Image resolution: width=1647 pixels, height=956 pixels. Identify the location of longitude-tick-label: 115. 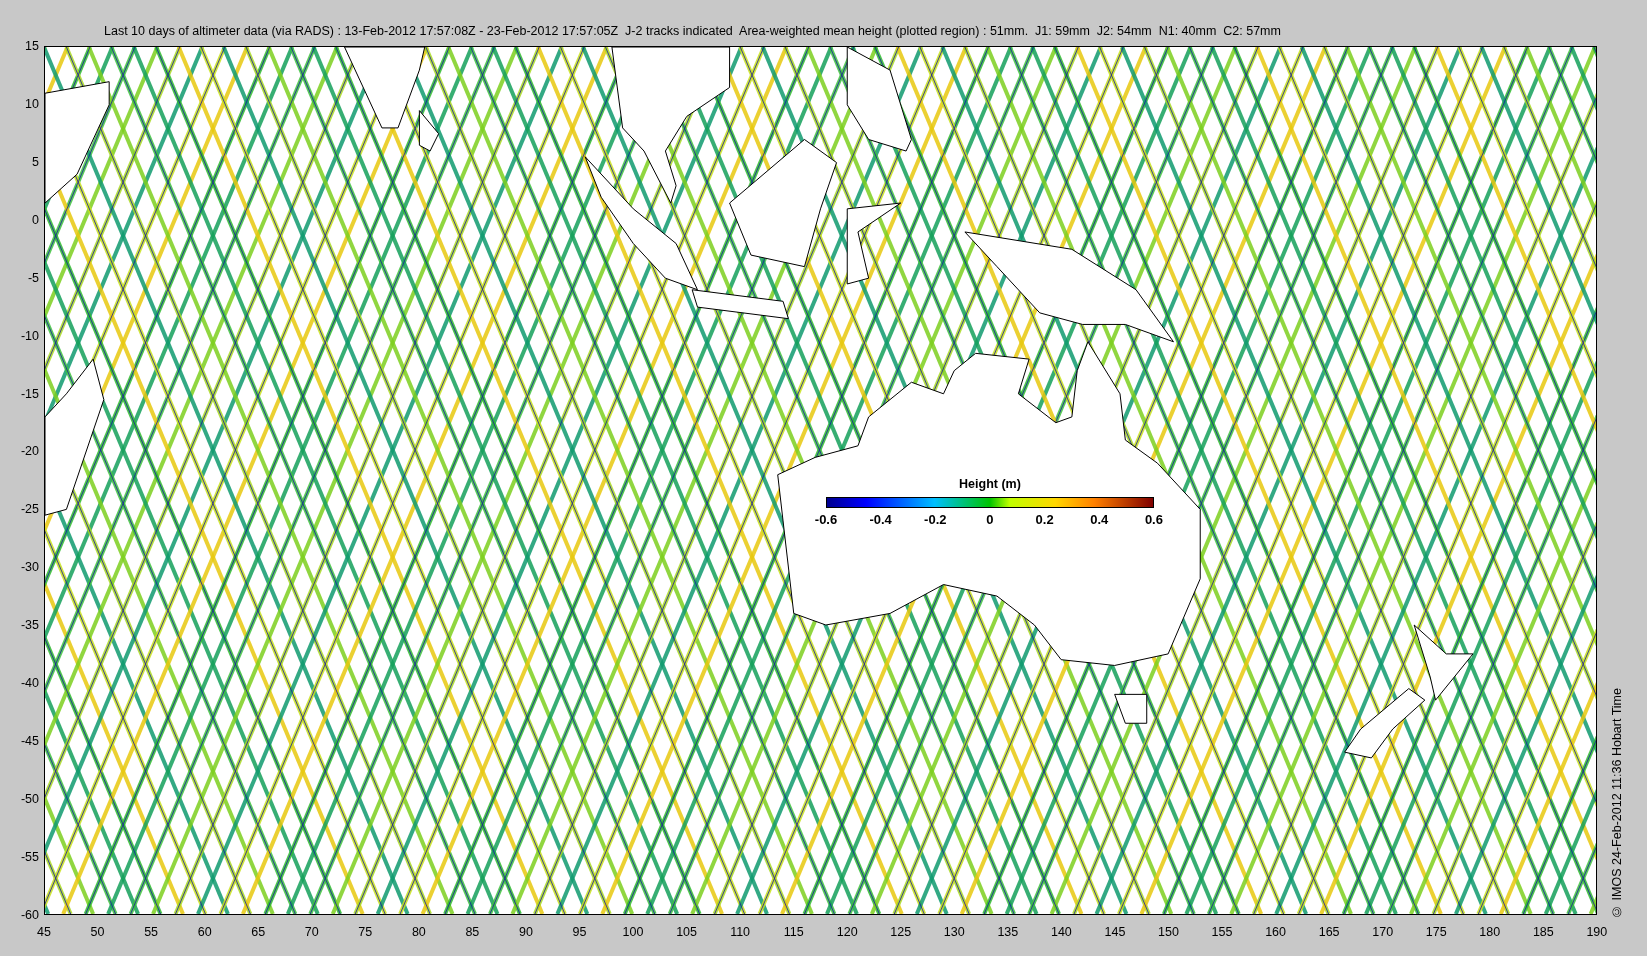
(793, 932).